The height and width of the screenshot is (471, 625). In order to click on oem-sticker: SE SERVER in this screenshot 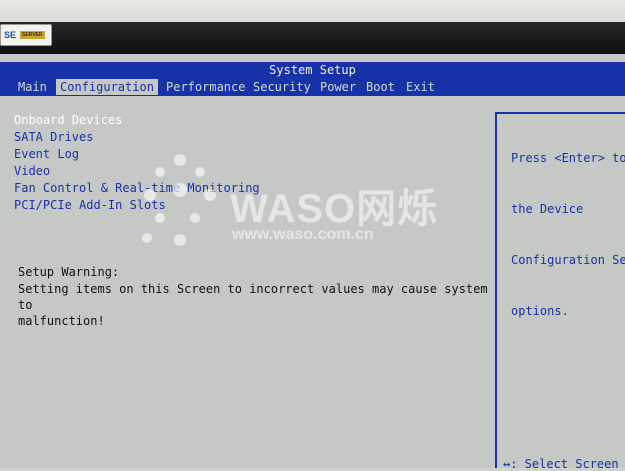, I will do `click(26, 35)`.